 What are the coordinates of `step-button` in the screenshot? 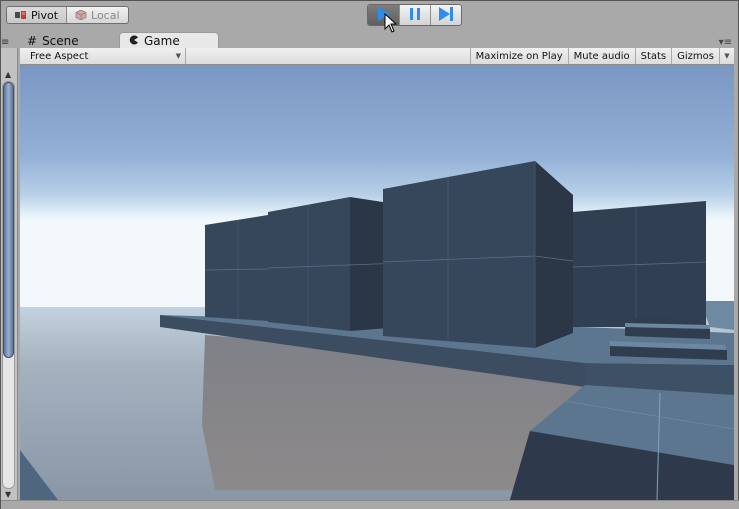 It's located at (445, 15).